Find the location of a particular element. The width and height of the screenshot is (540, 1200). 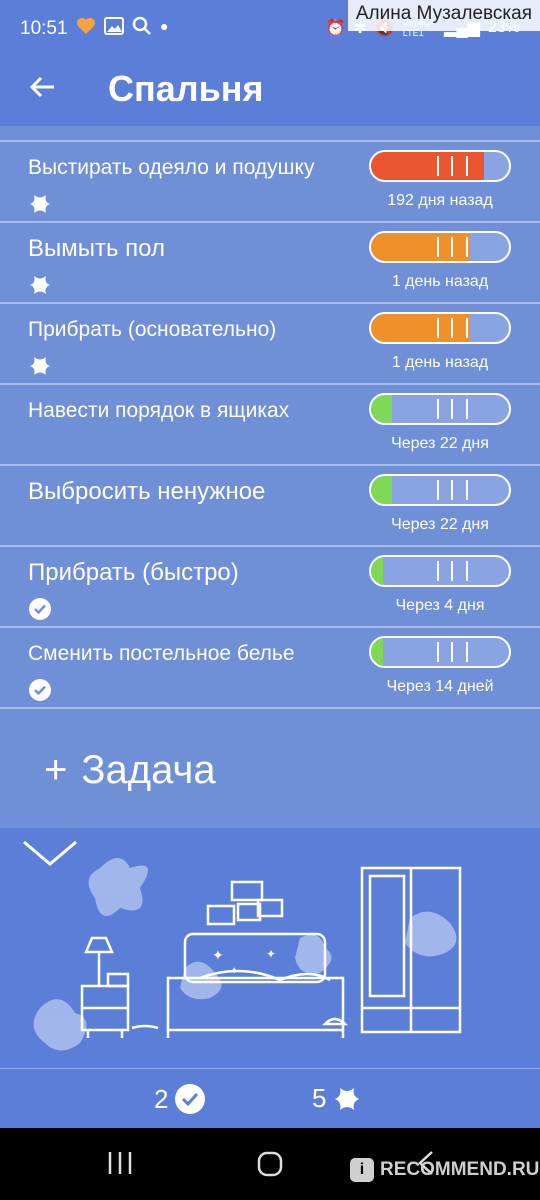

back-arrow-icon is located at coordinates (43, 87).